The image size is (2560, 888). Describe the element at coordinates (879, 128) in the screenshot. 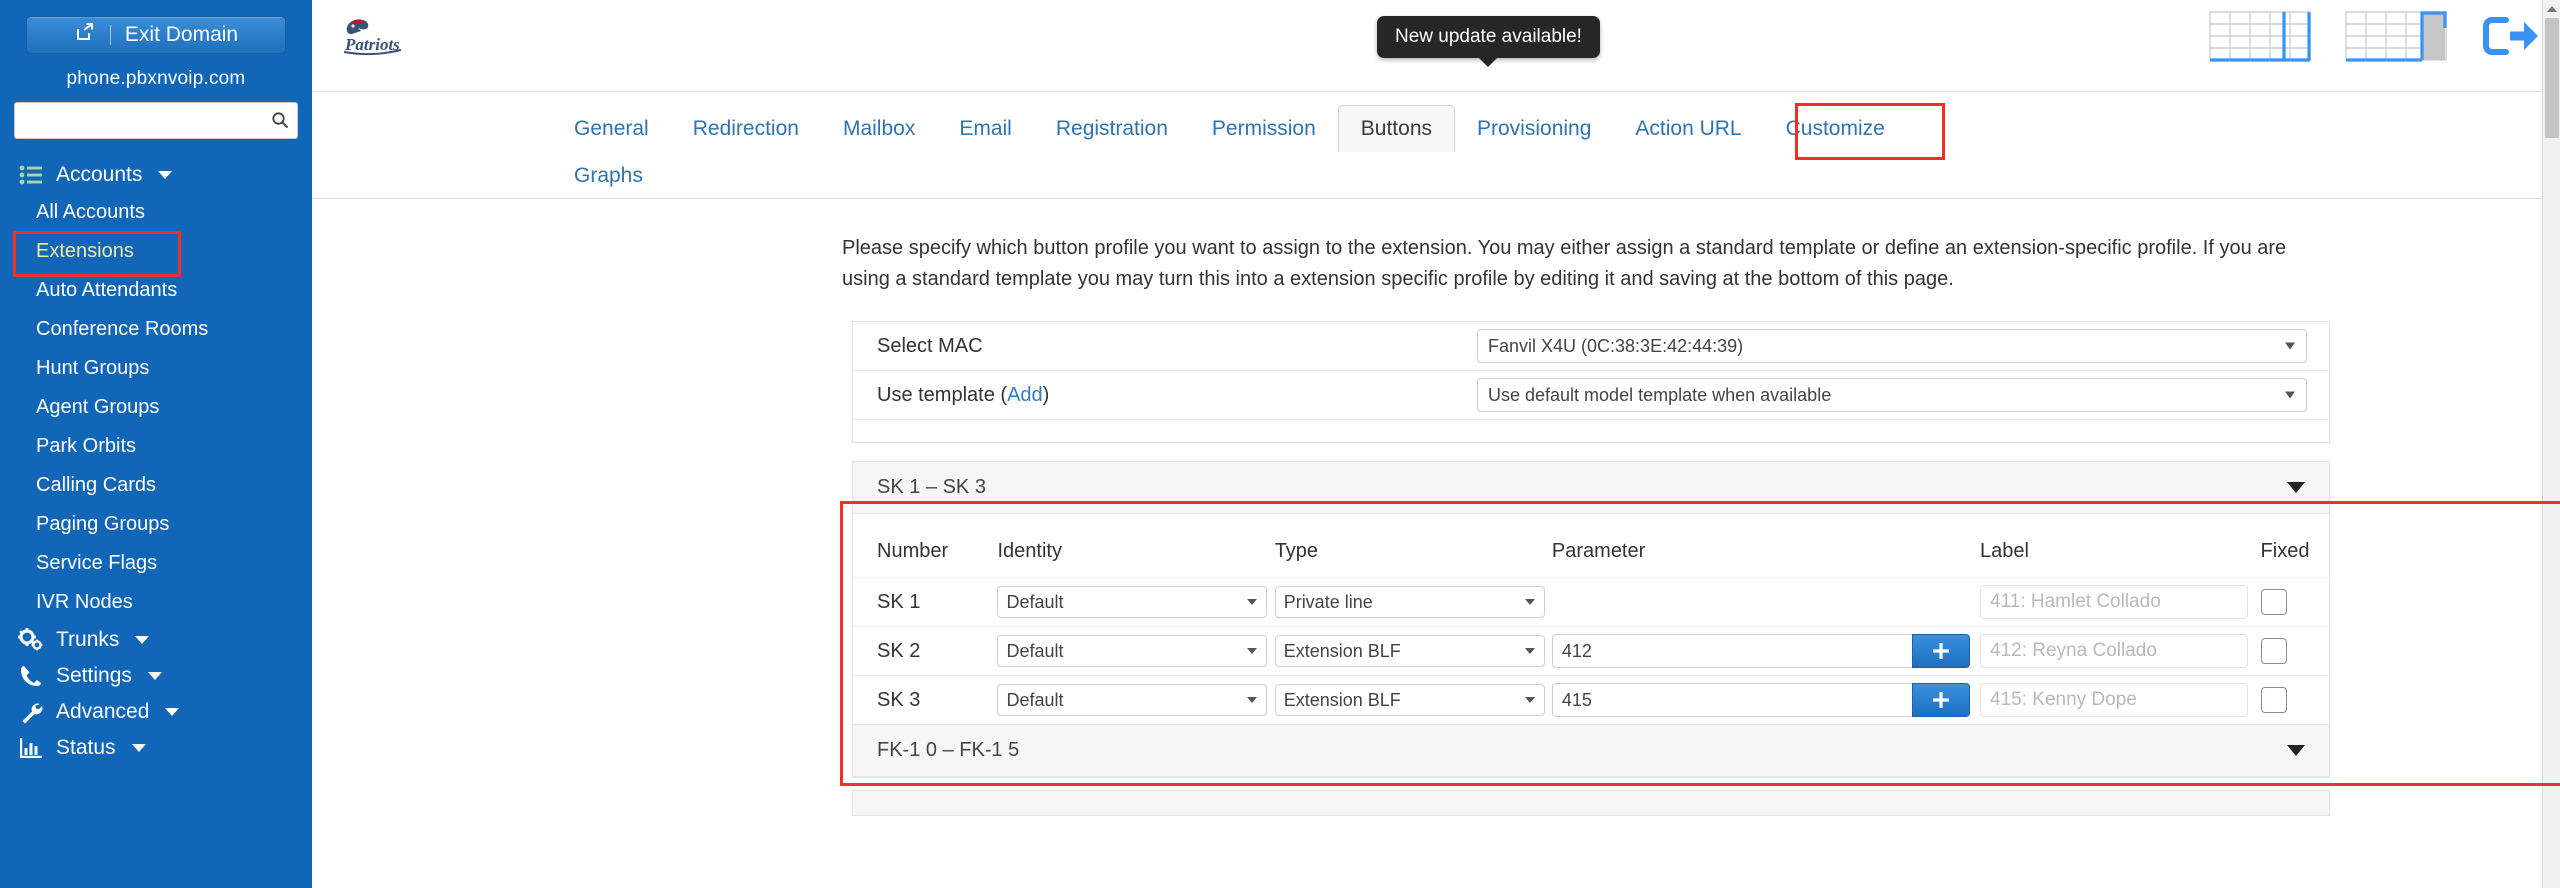

I see `tab-mailbox: Mailbox` at that location.